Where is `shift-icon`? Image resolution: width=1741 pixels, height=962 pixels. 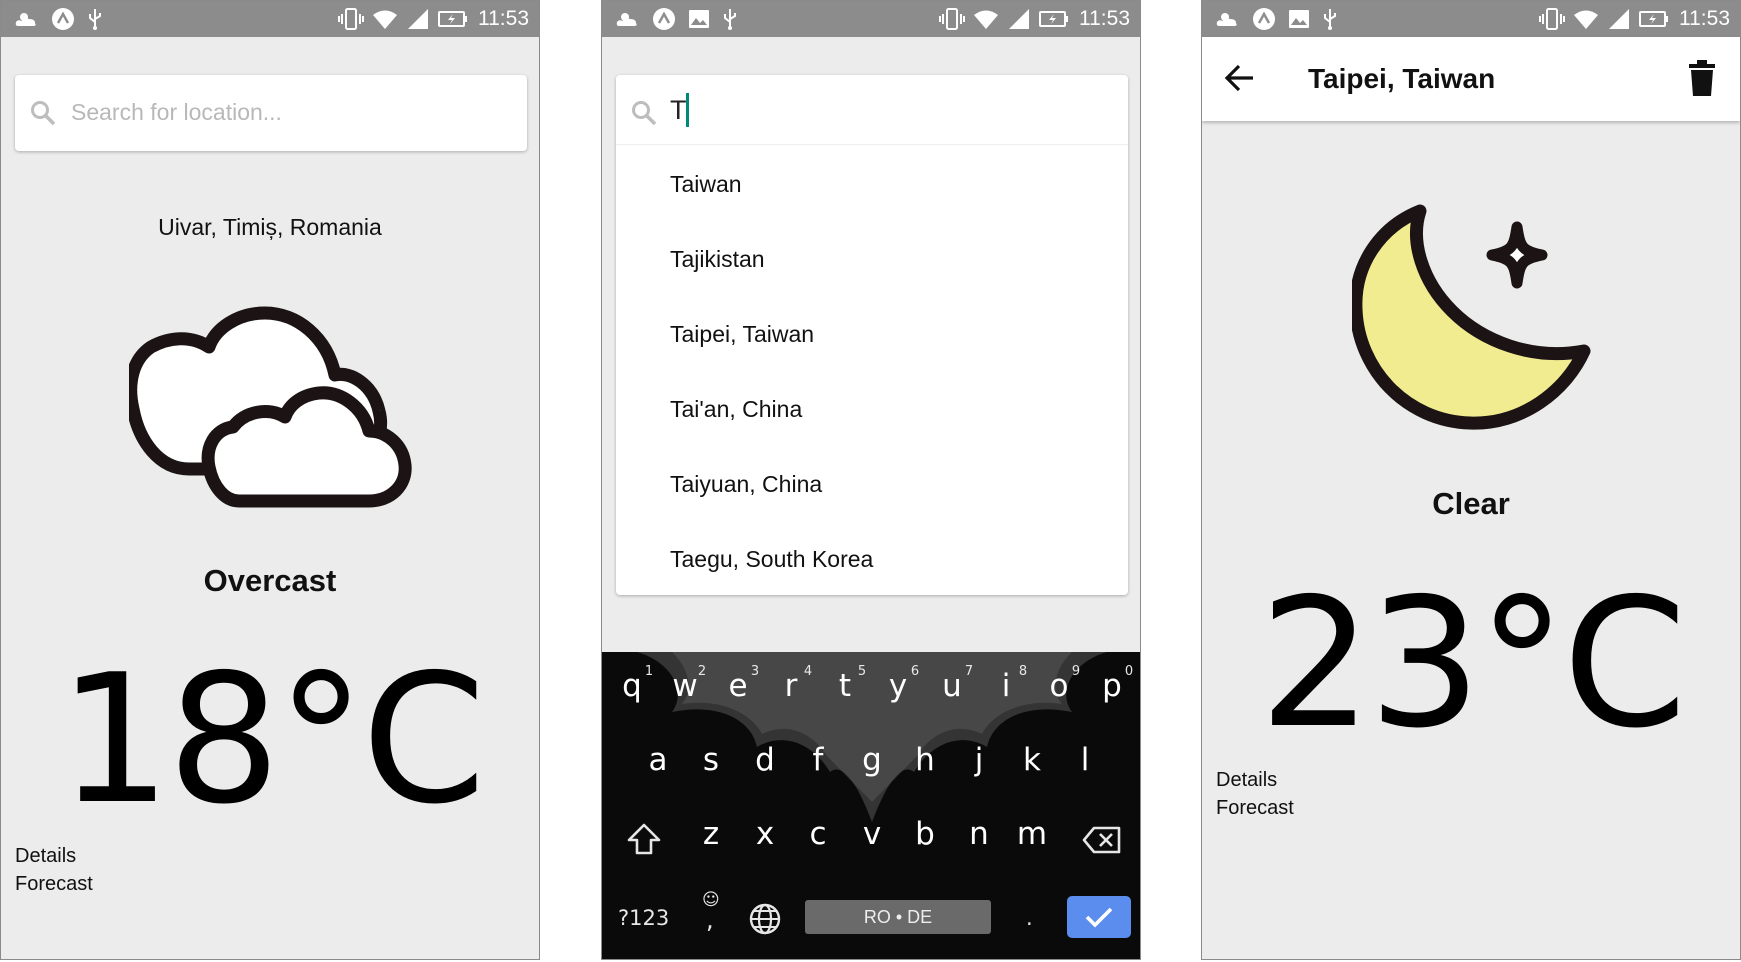 shift-icon is located at coordinates (644, 839).